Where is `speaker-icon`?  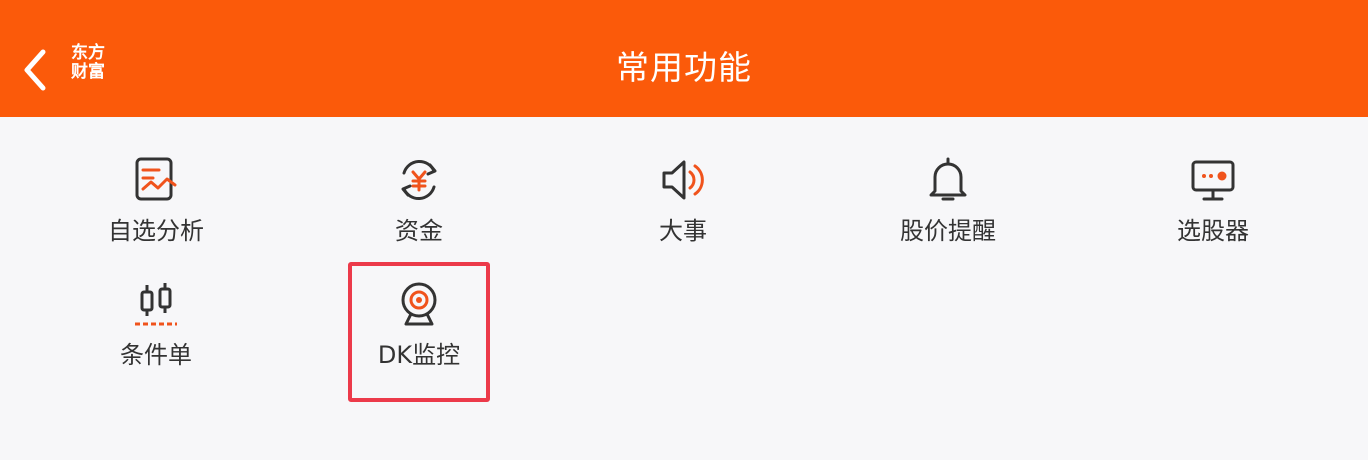 speaker-icon is located at coordinates (683, 180).